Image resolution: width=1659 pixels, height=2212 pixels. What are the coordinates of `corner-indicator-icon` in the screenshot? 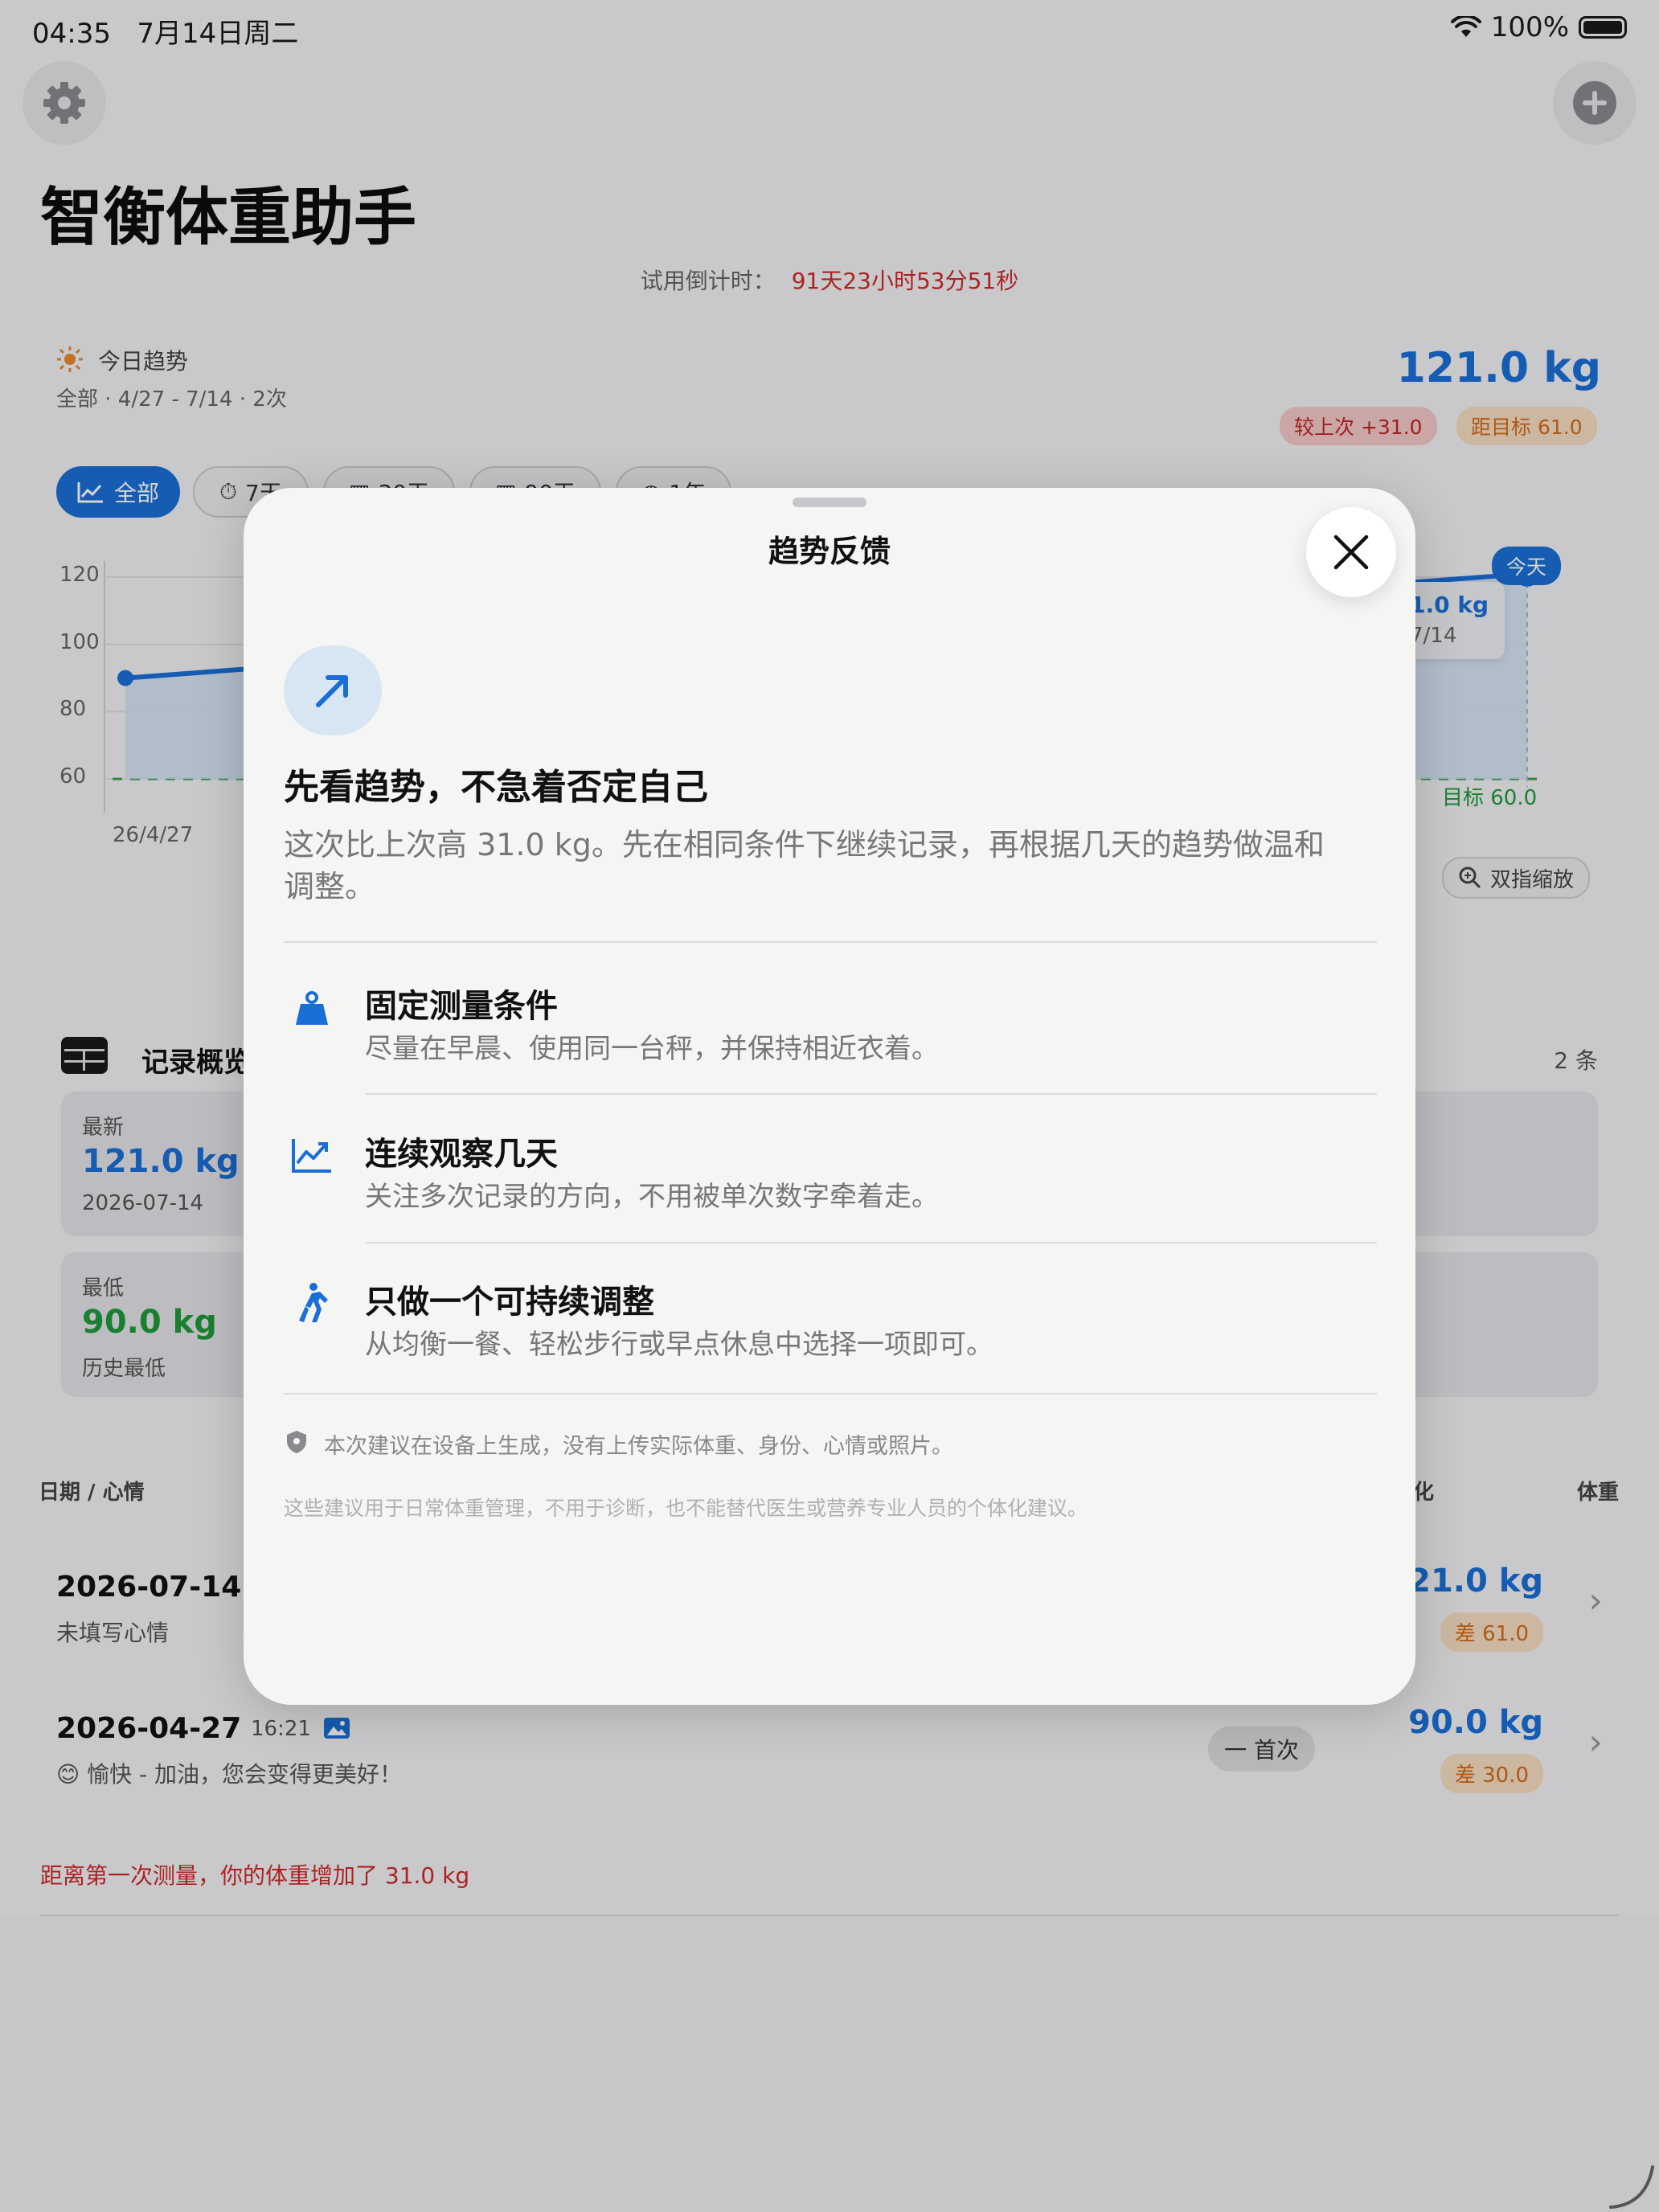 It's located at (1631, 2187).